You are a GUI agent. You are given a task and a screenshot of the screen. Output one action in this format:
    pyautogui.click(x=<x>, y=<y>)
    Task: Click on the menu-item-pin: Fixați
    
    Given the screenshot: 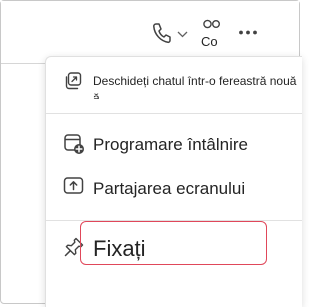 What is the action you would take?
    pyautogui.click(x=174, y=250)
    